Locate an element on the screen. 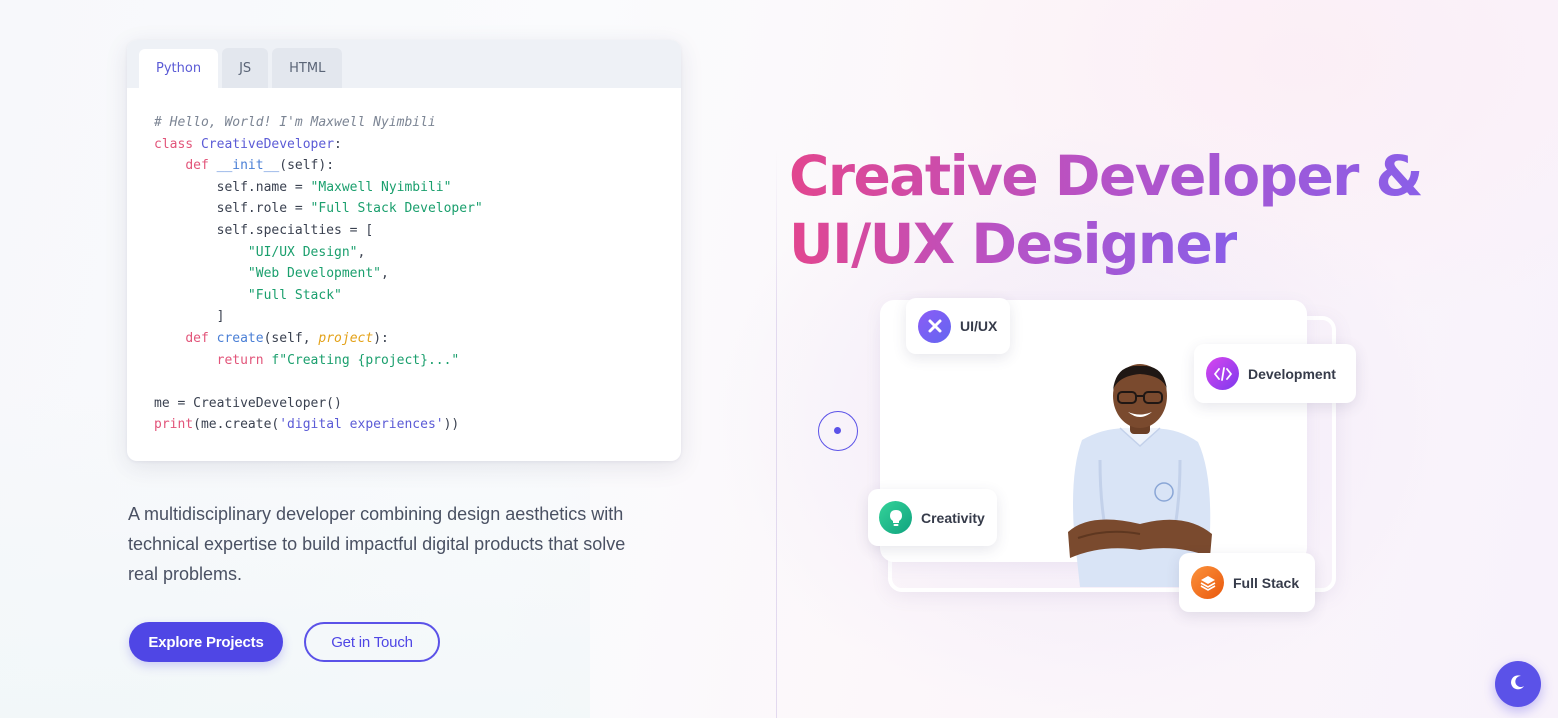 This screenshot has height=718, width=1558. skill-chip-label: Creativity is located at coordinates (953, 517).